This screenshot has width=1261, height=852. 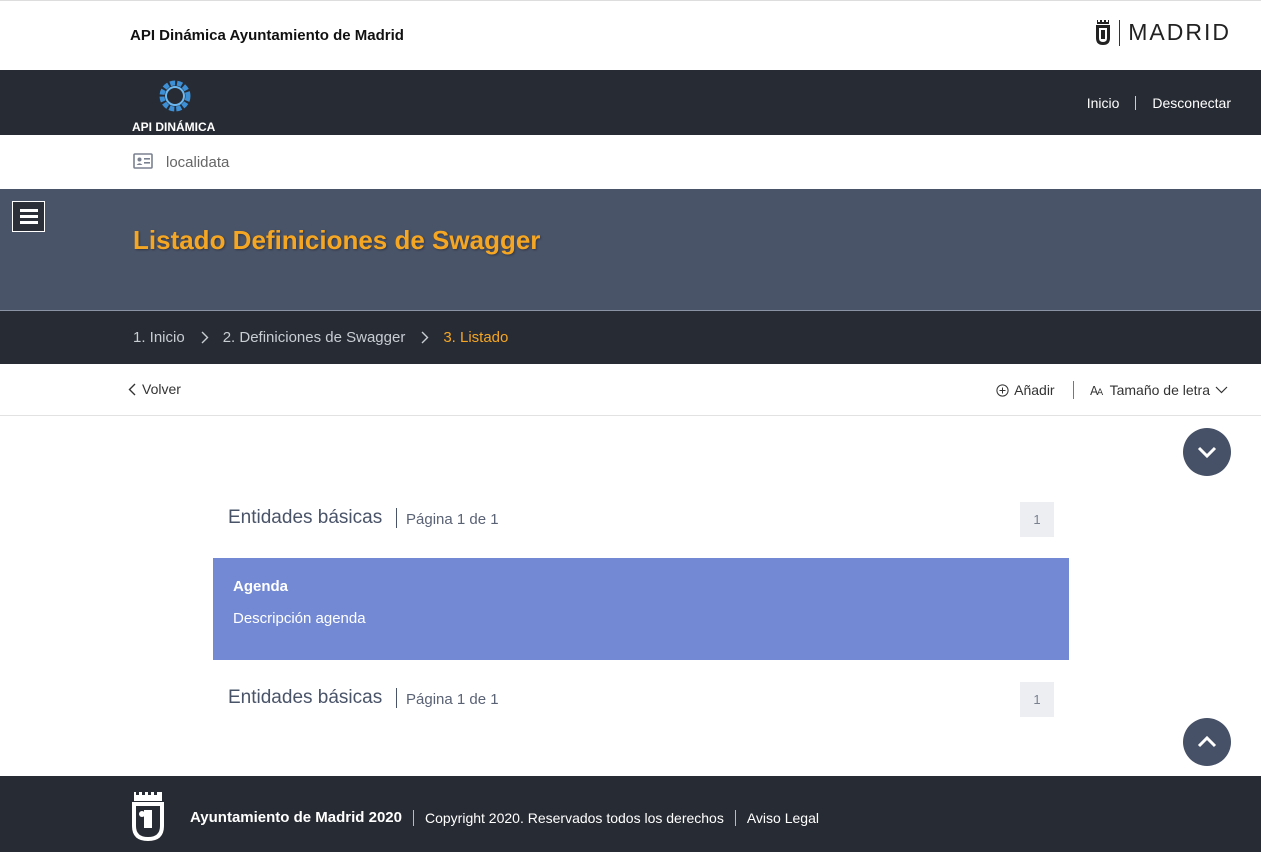 I want to click on list-item: Agenda Descripción agenda, so click(x=641, y=609).